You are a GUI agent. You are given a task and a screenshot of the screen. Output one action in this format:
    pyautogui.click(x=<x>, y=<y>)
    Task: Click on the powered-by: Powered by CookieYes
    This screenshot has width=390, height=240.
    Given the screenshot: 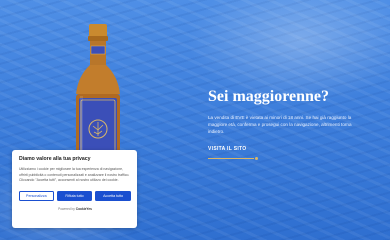 What is the action you would take?
    pyautogui.click(x=75, y=209)
    